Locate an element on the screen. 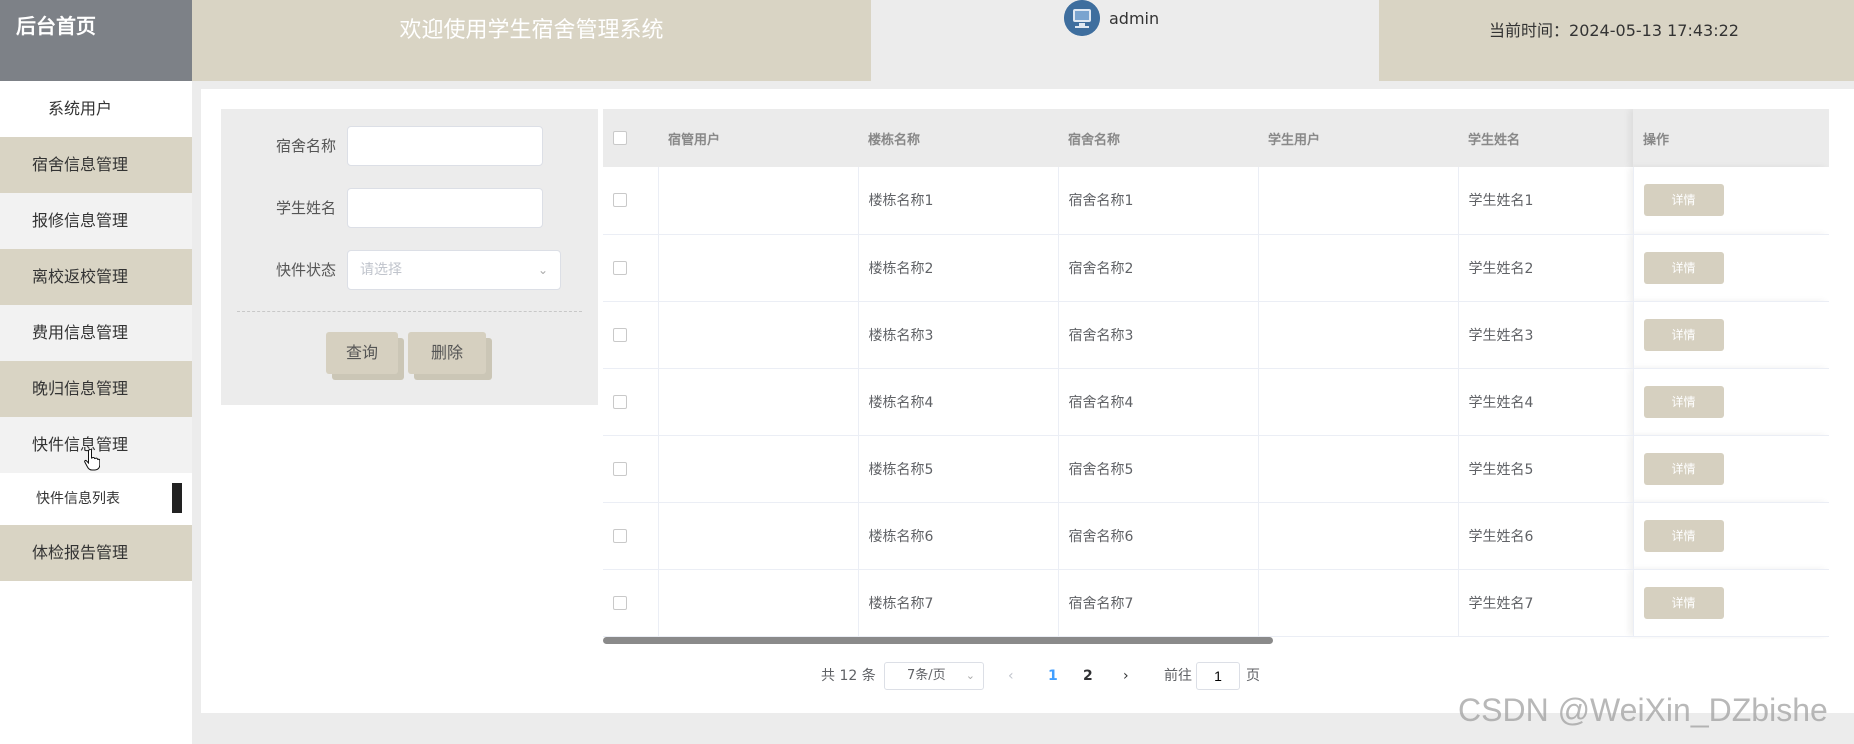 This screenshot has height=744, width=1854. cell-dorm: 宿舍名称7 is located at coordinates (1158, 603).